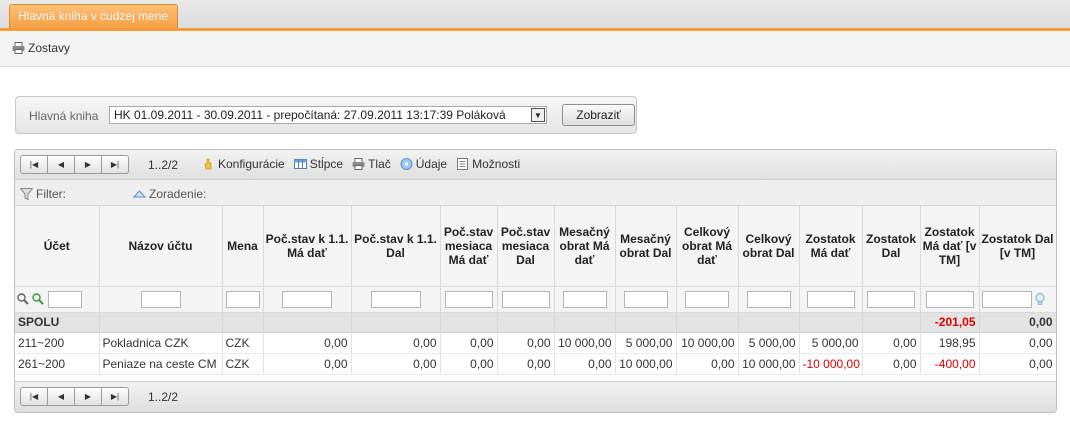 The height and width of the screenshot is (428, 1070). Describe the element at coordinates (538, 115) in the screenshot. I see `chevron-down-icon: ▼` at that location.